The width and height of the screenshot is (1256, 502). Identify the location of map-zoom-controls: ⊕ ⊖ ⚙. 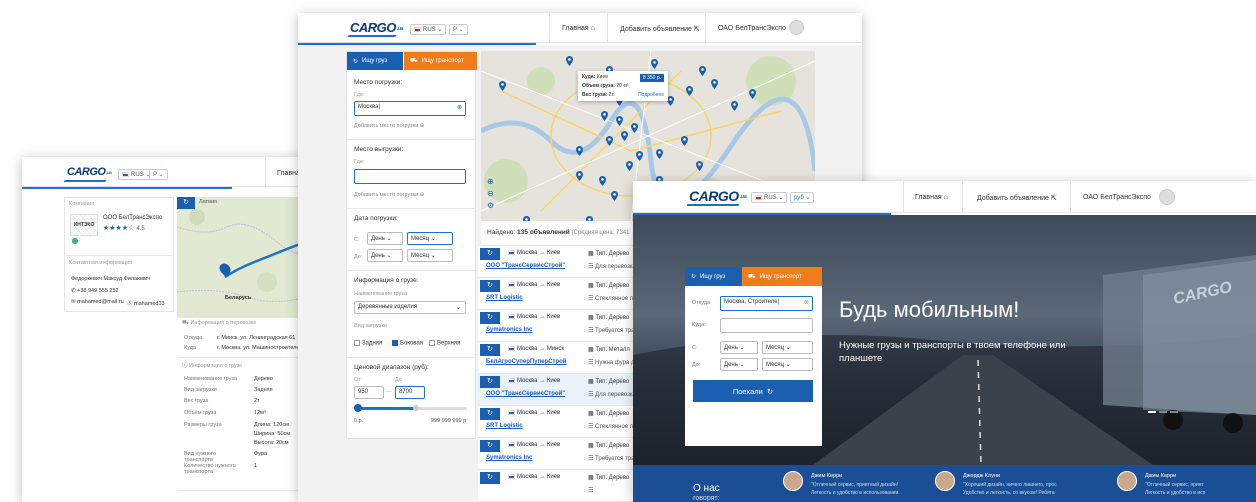
(490, 194).